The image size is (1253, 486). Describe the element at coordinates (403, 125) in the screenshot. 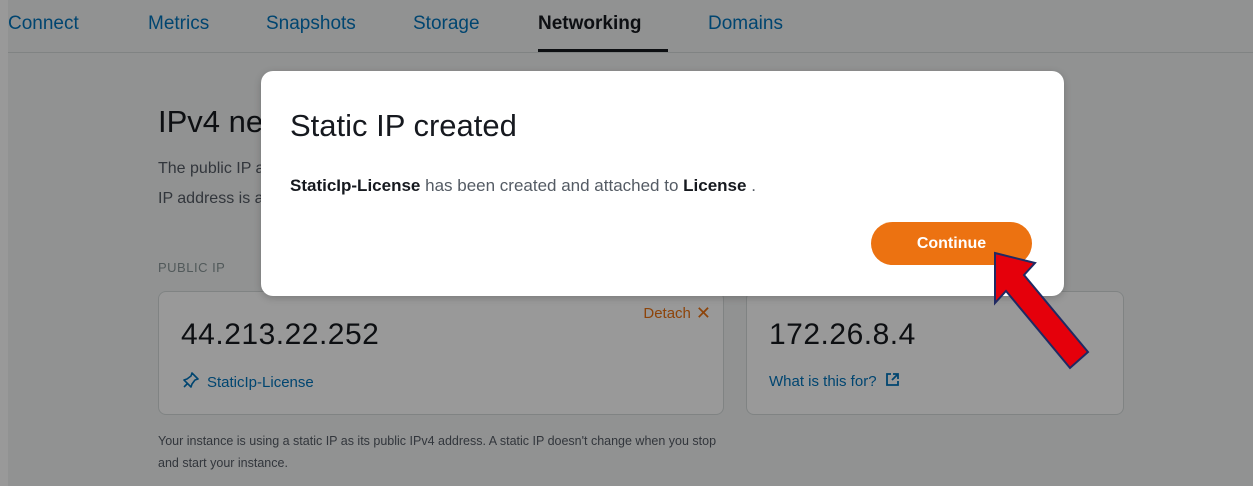

I see `dialog-title: Static IP created` at that location.